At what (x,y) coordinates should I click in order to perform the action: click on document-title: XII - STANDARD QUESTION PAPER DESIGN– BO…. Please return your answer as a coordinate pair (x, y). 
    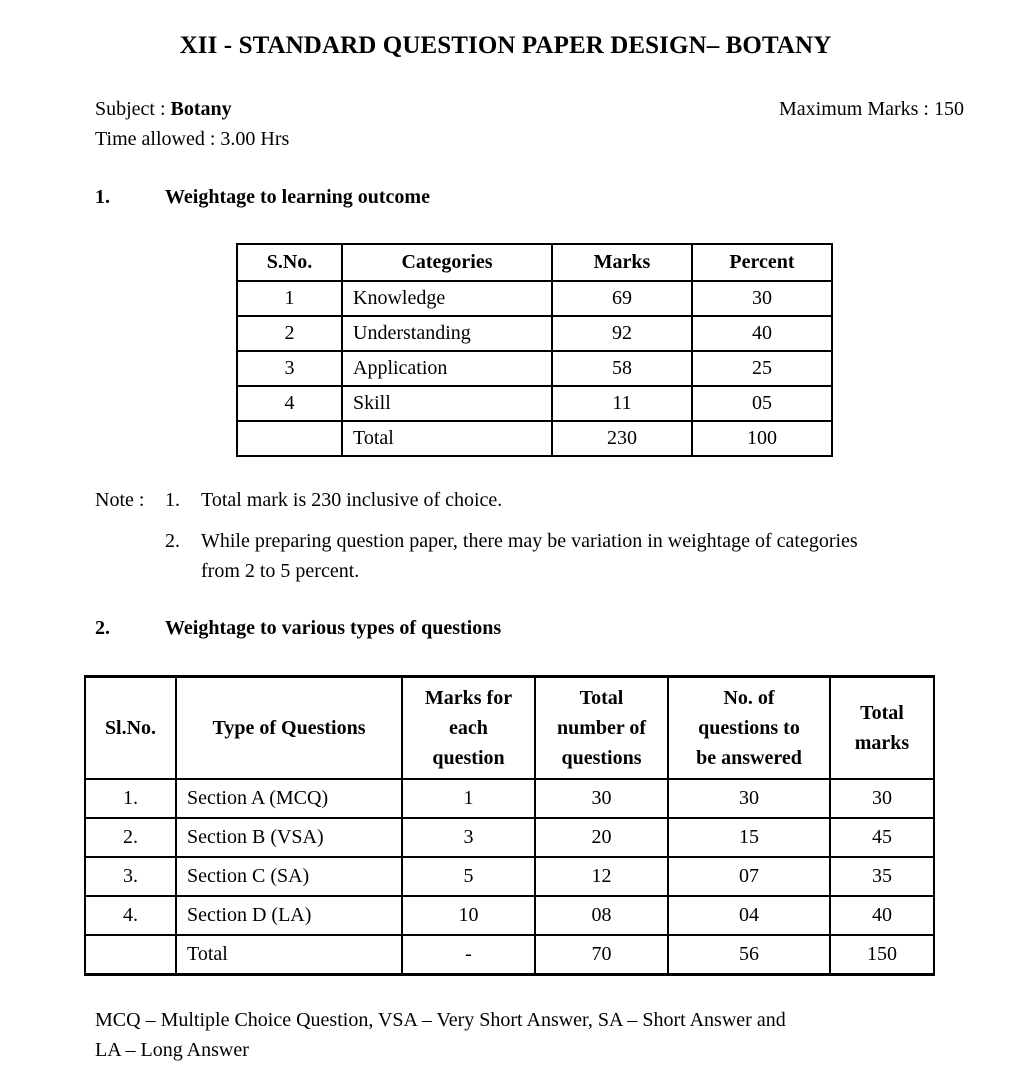
    Looking at the image, I should click on (505, 45).